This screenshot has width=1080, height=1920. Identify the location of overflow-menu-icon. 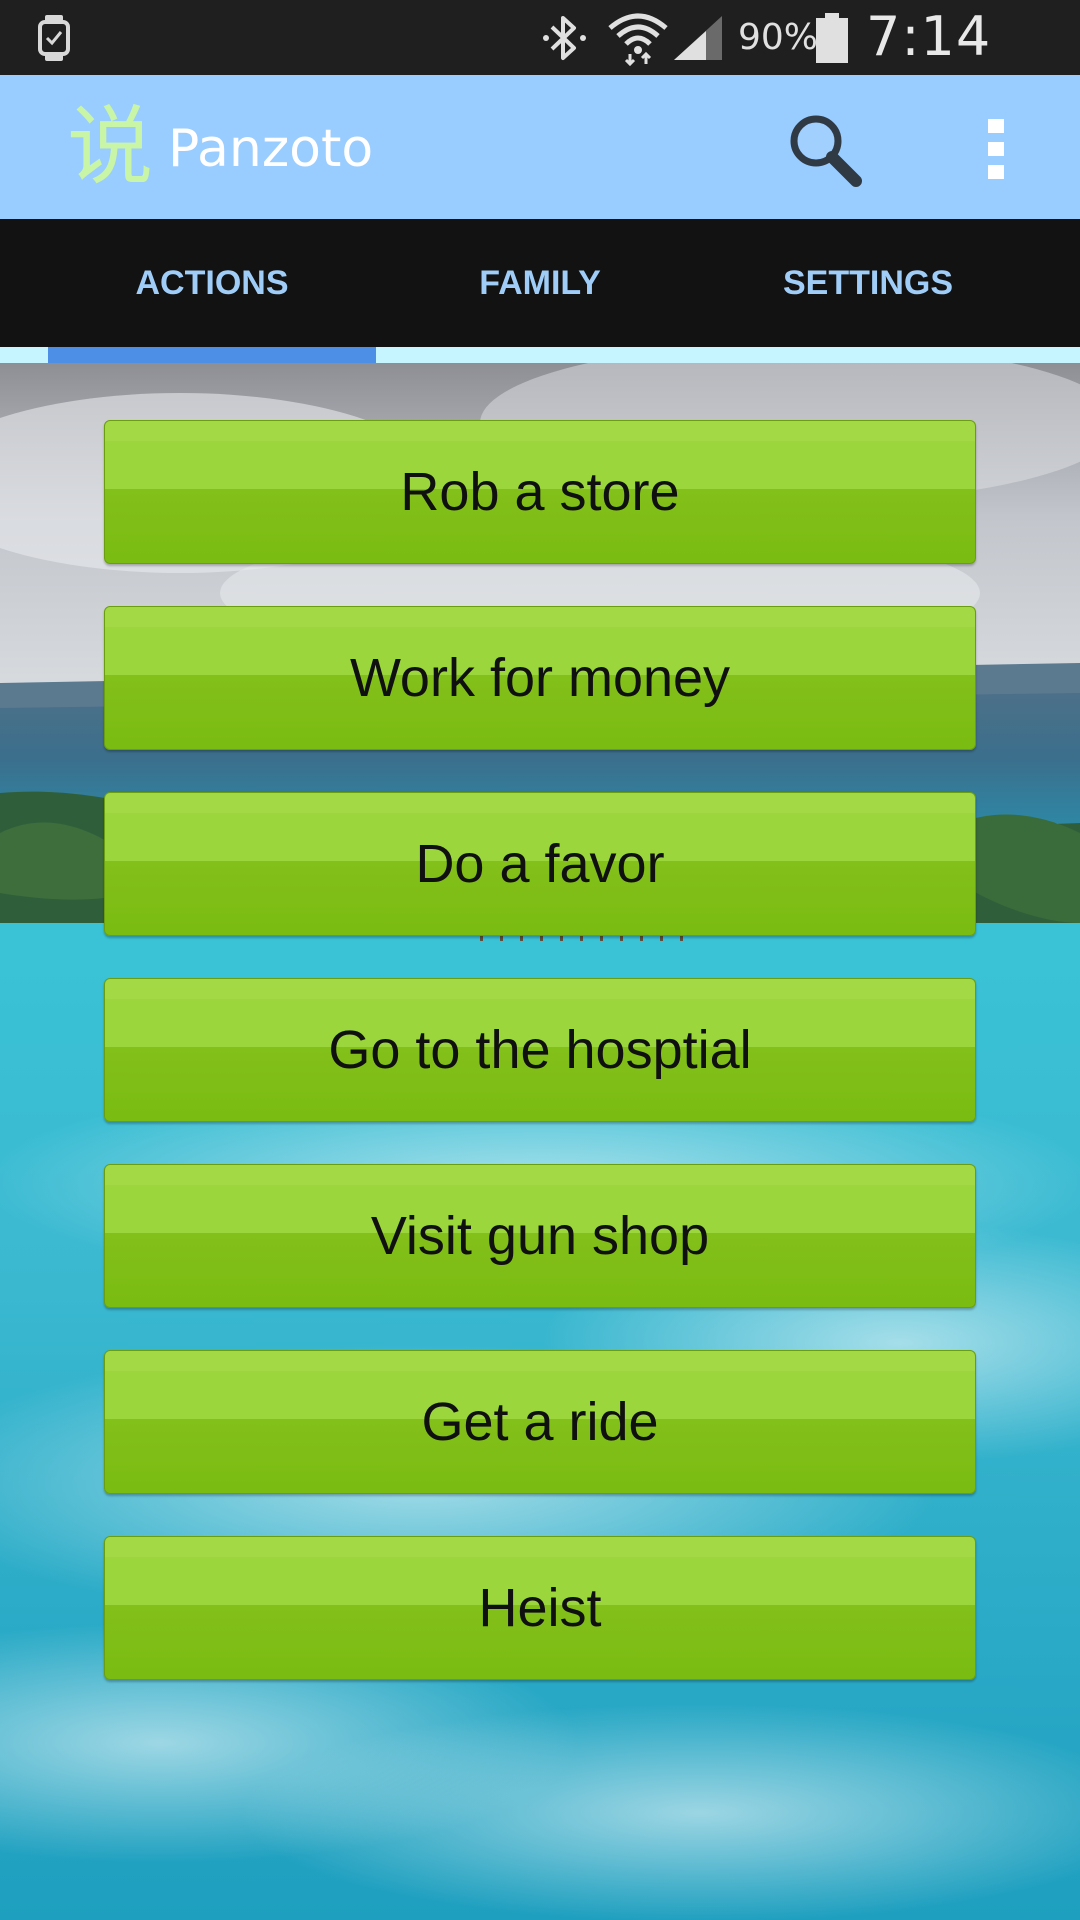
(996, 149).